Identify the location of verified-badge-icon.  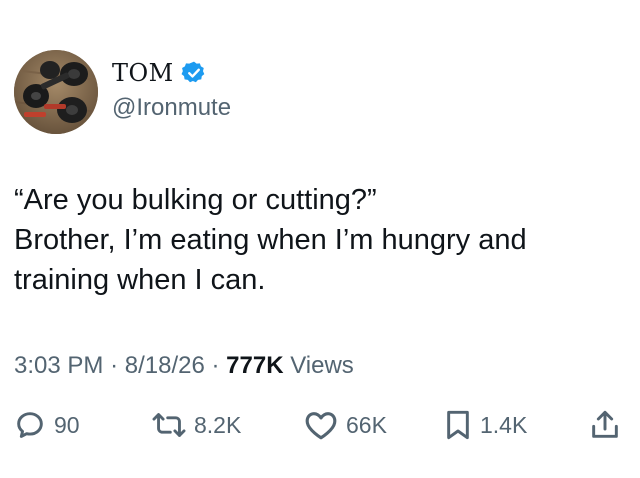
(194, 73).